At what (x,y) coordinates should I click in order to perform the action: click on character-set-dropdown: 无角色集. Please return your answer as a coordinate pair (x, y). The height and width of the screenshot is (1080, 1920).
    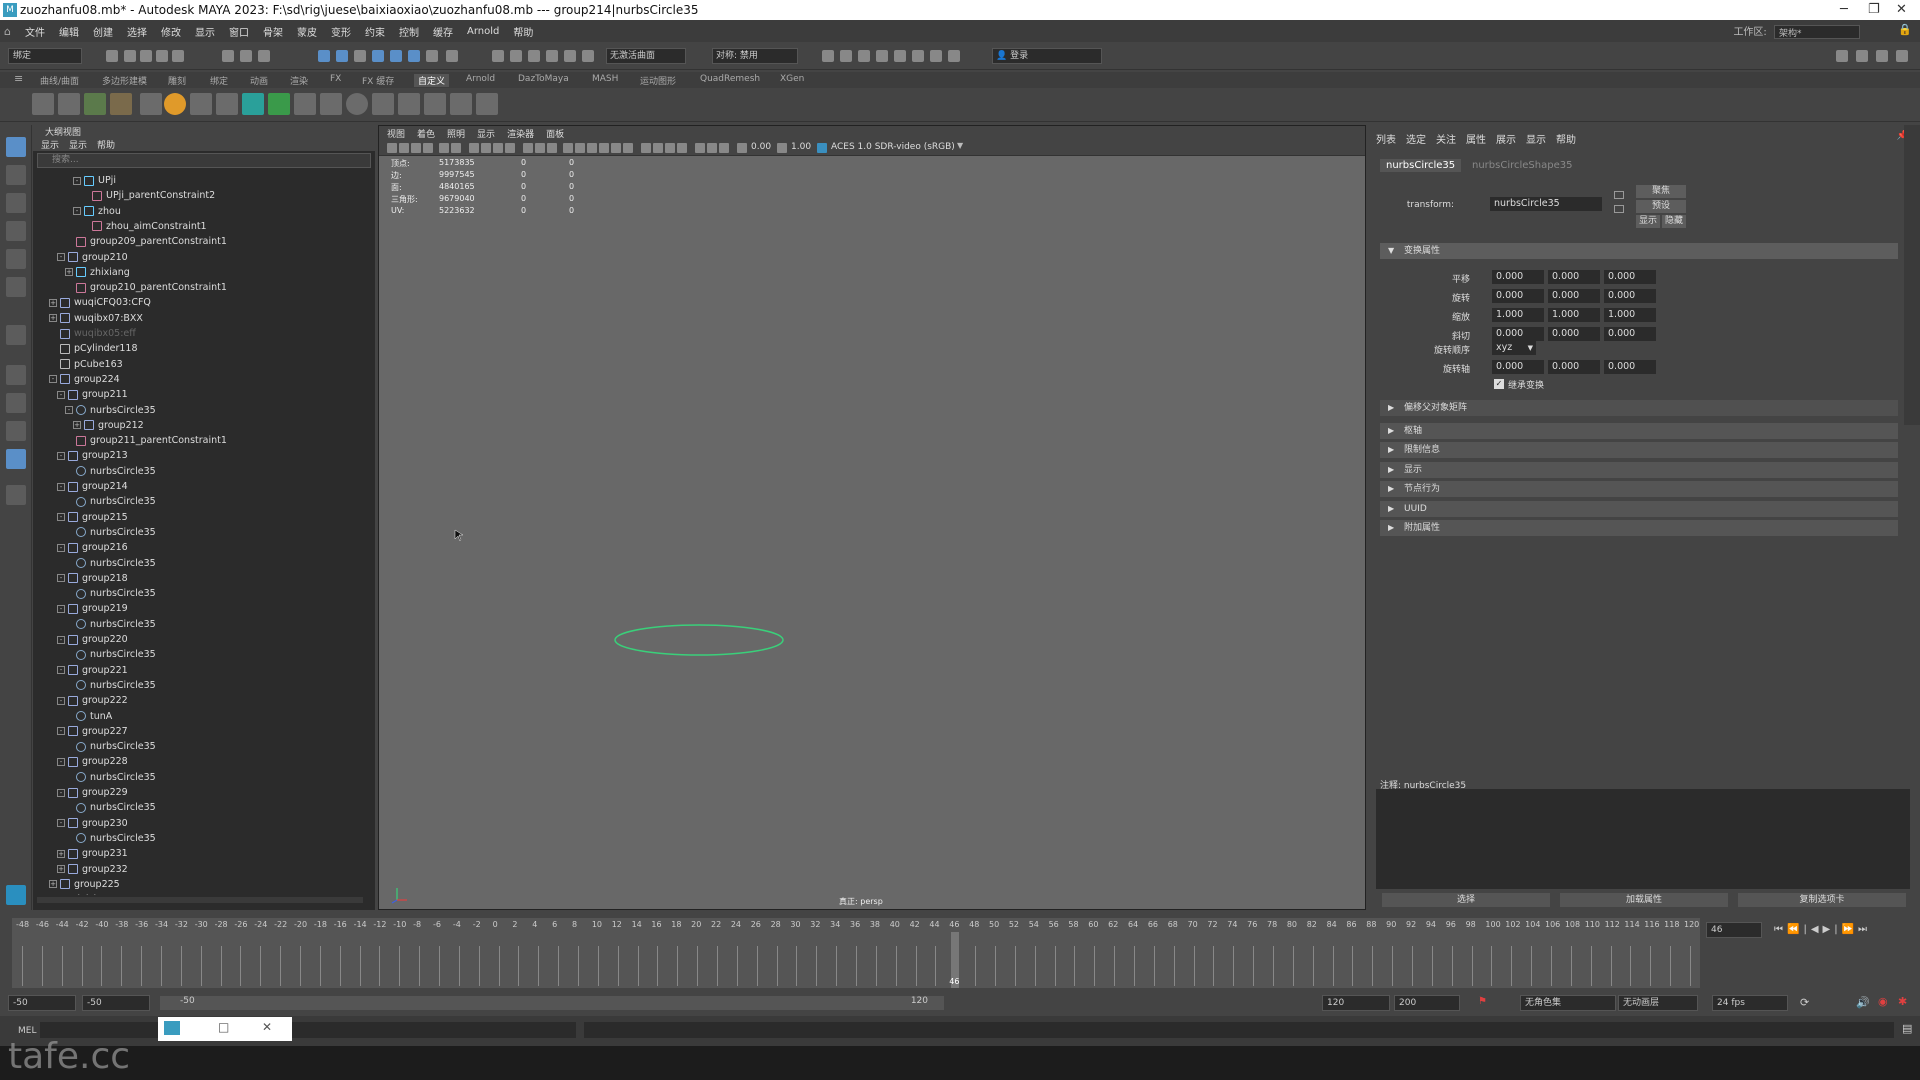
    Looking at the image, I should click on (1568, 1003).